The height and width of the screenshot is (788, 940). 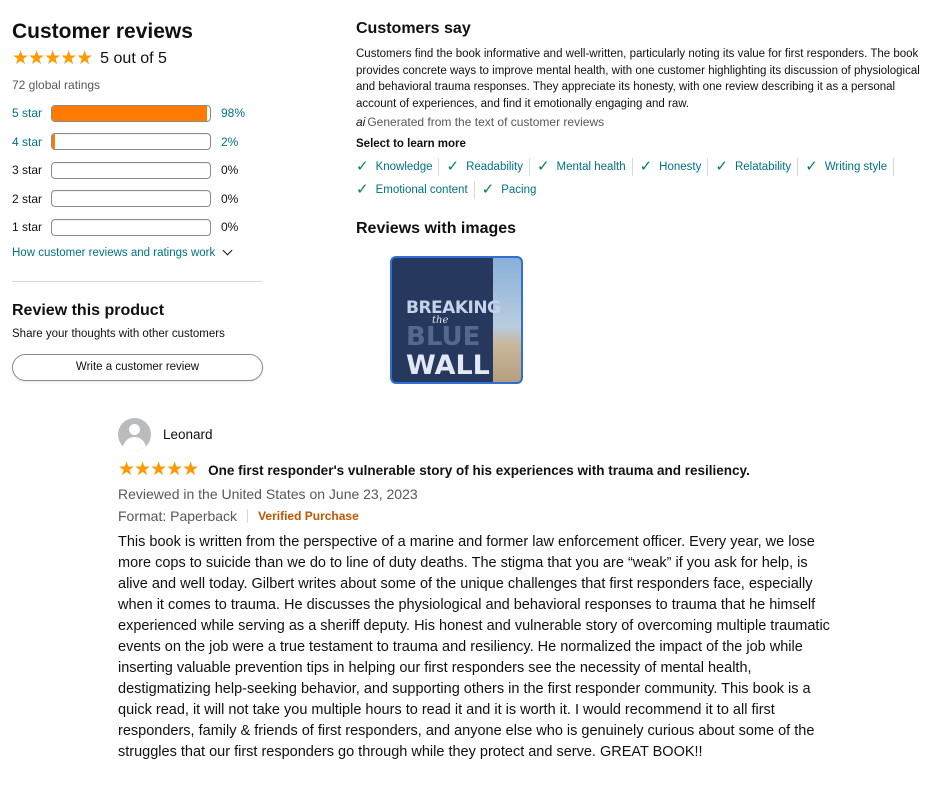 I want to click on aspect-chip-knowledge: ✓ Knowledge, so click(x=398, y=167).